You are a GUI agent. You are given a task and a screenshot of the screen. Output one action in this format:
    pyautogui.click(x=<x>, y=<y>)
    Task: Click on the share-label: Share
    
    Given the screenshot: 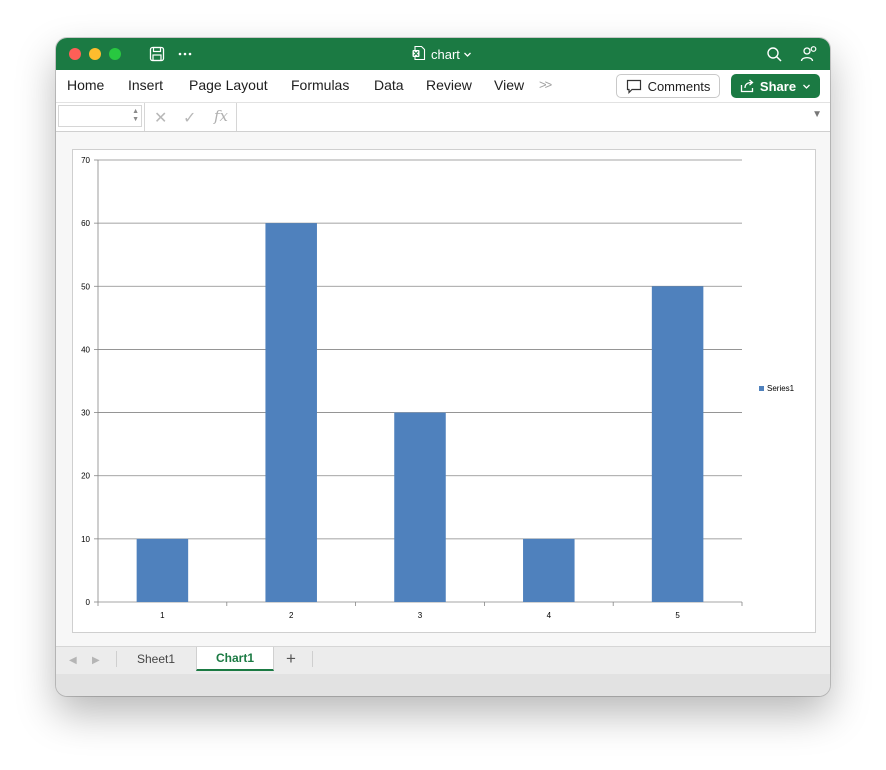 What is the action you would take?
    pyautogui.click(x=778, y=86)
    